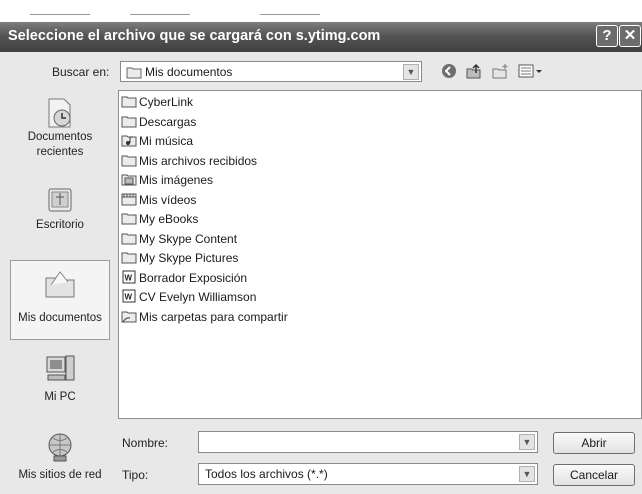 Image resolution: width=642 pixels, height=494 pixels. I want to click on file-type-value: Todos los archivos (*.*), so click(266, 474).